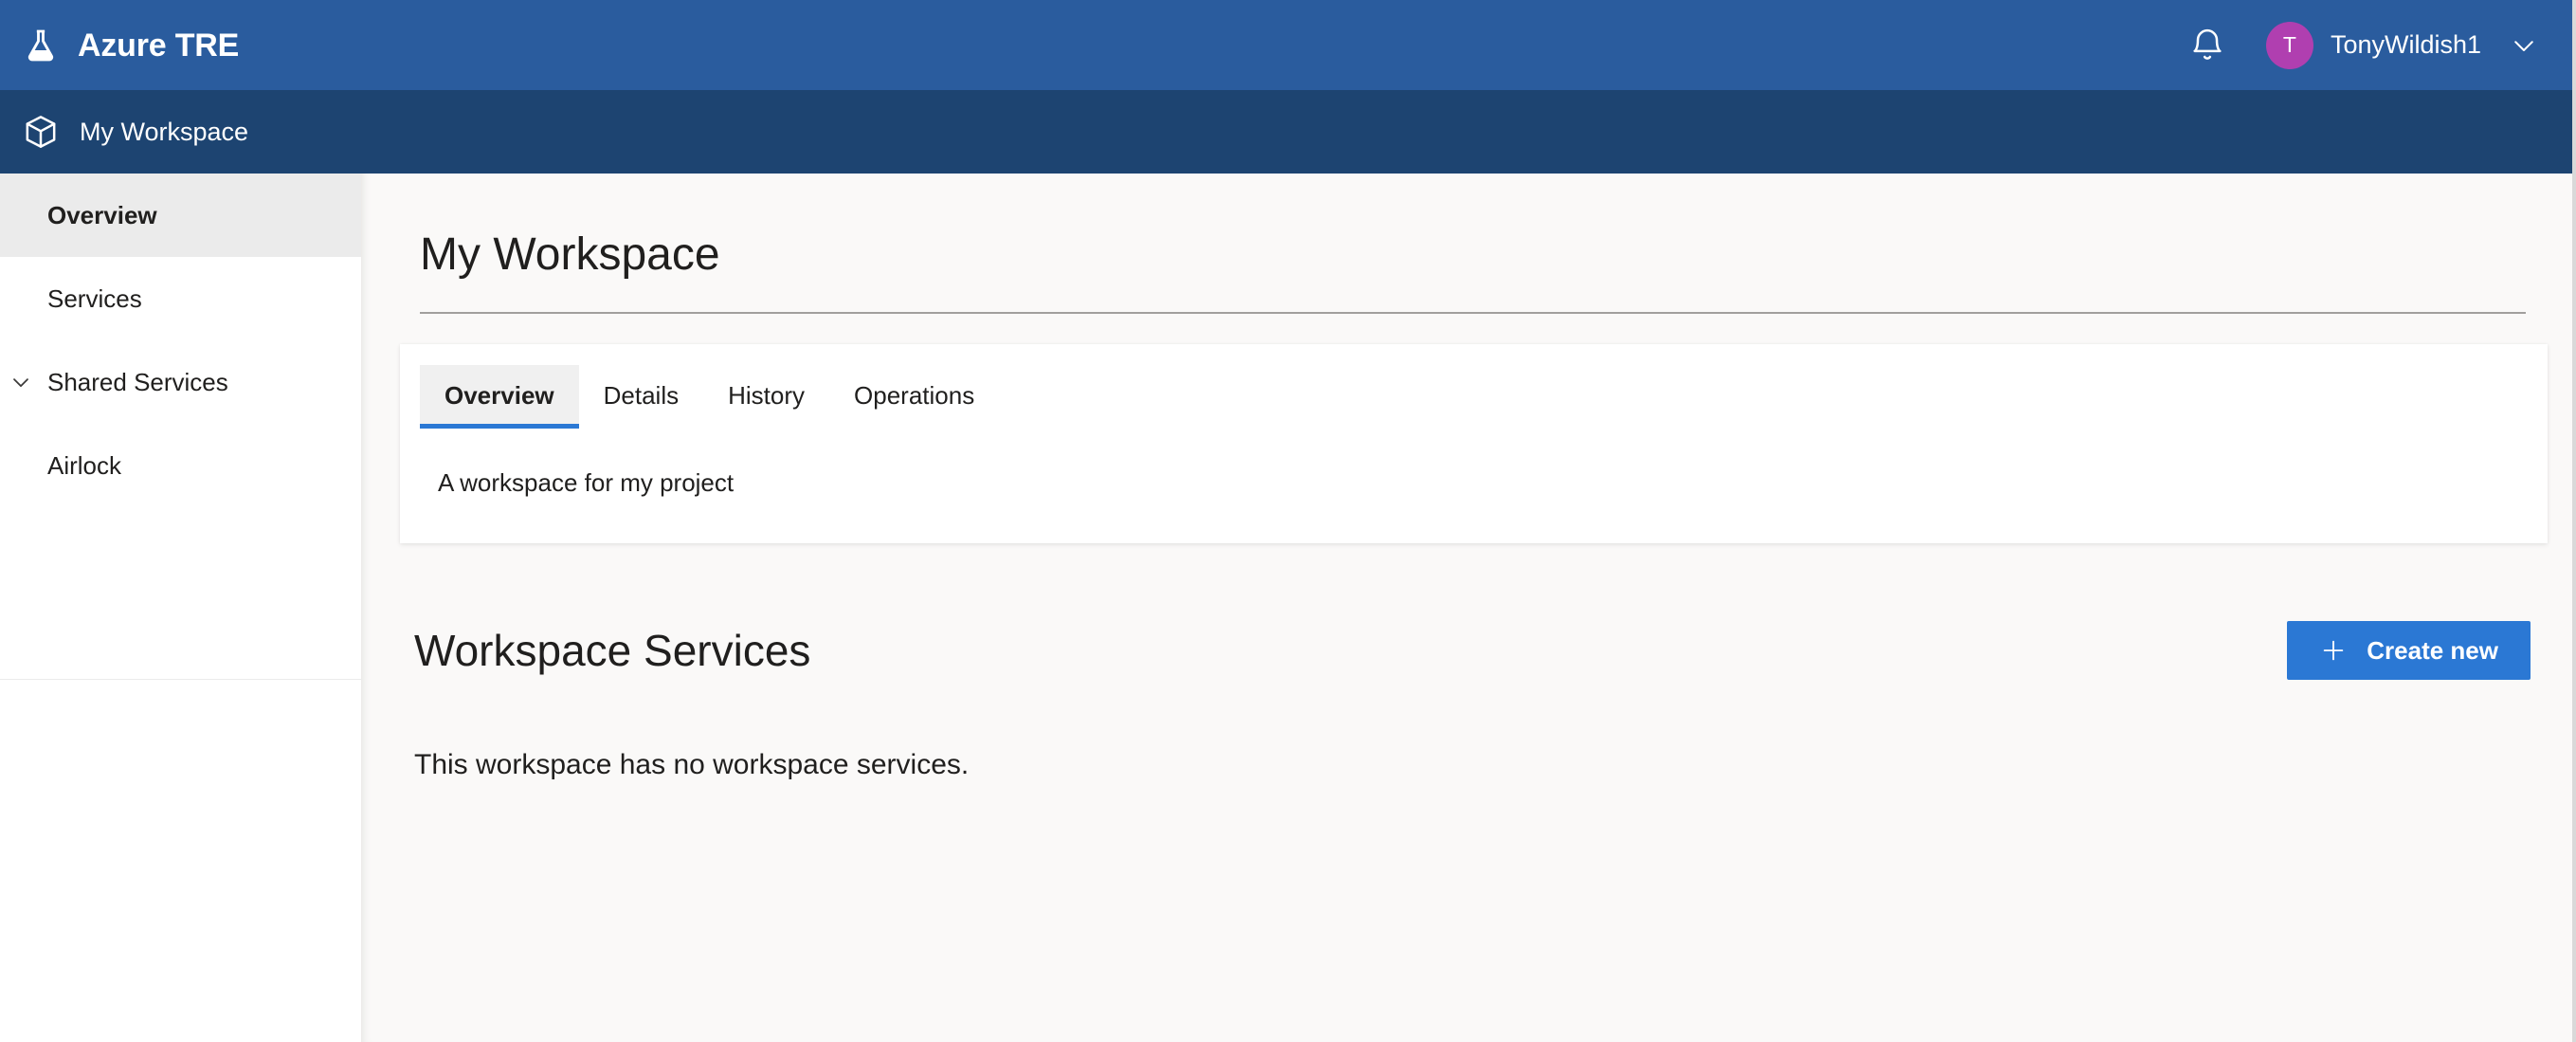  What do you see at coordinates (94, 298) in the screenshot?
I see `sidebar-item-label: Services` at bounding box center [94, 298].